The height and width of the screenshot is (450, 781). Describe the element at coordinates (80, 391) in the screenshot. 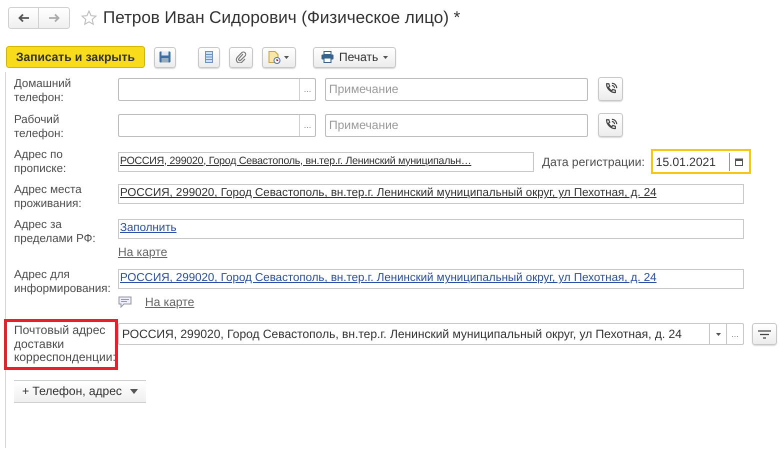

I see `add-contact-button: + Телефон, адрес` at that location.